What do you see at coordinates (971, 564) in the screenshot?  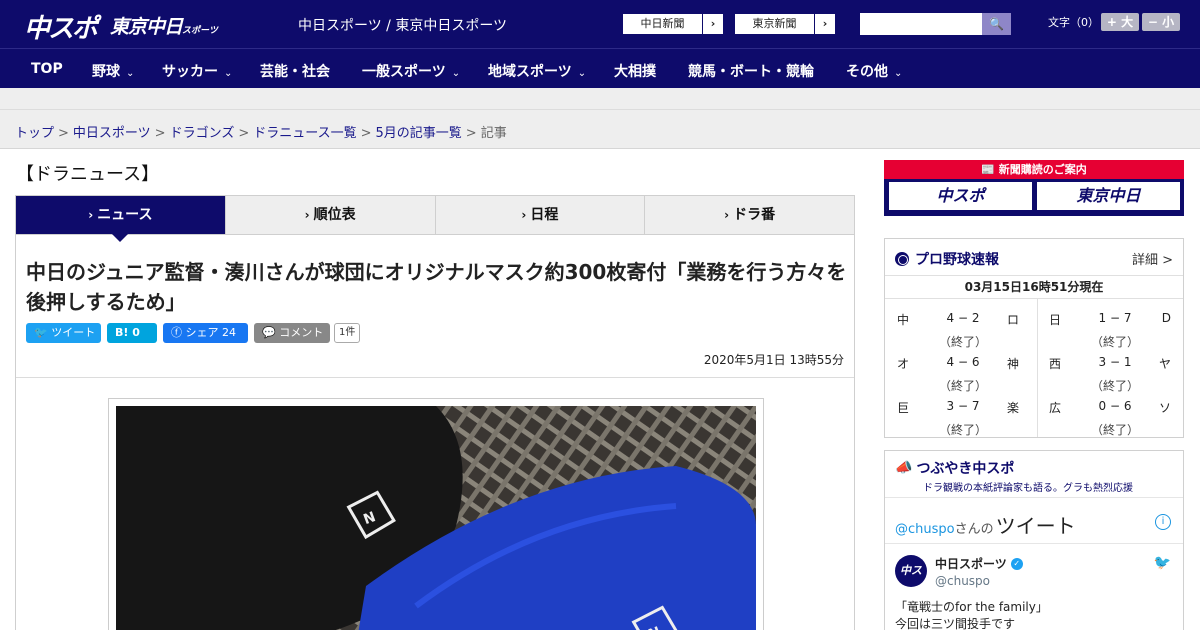 I see `account-name: 中日スポーツ` at bounding box center [971, 564].